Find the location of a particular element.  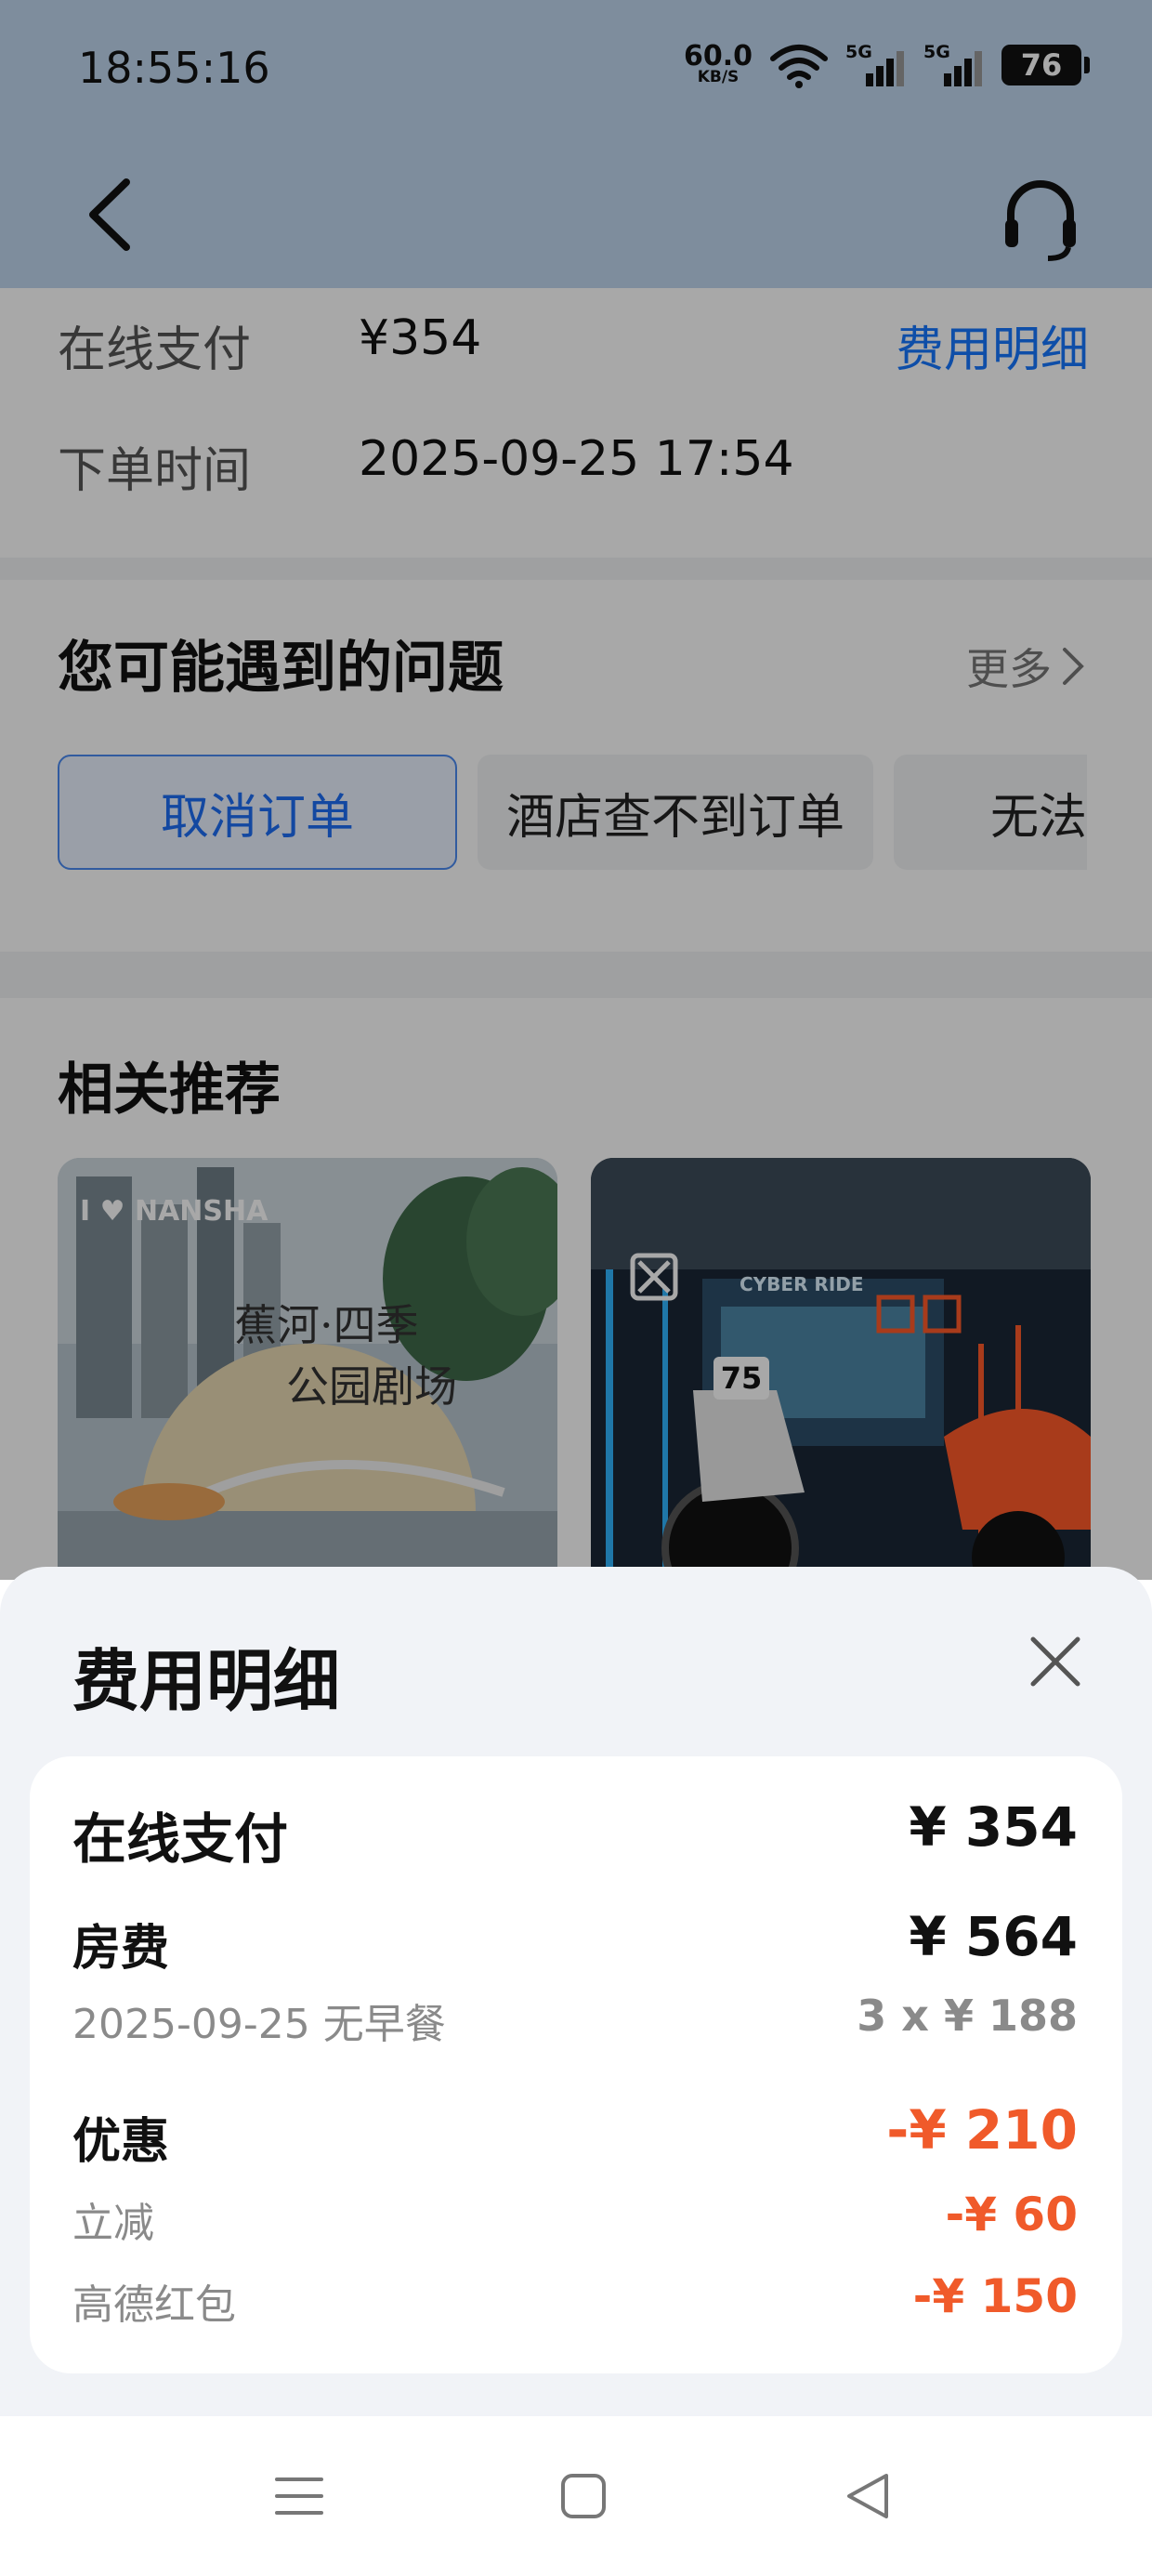

room-fee-date: 2025-09-25 无早餐 is located at coordinates (259, 2024).